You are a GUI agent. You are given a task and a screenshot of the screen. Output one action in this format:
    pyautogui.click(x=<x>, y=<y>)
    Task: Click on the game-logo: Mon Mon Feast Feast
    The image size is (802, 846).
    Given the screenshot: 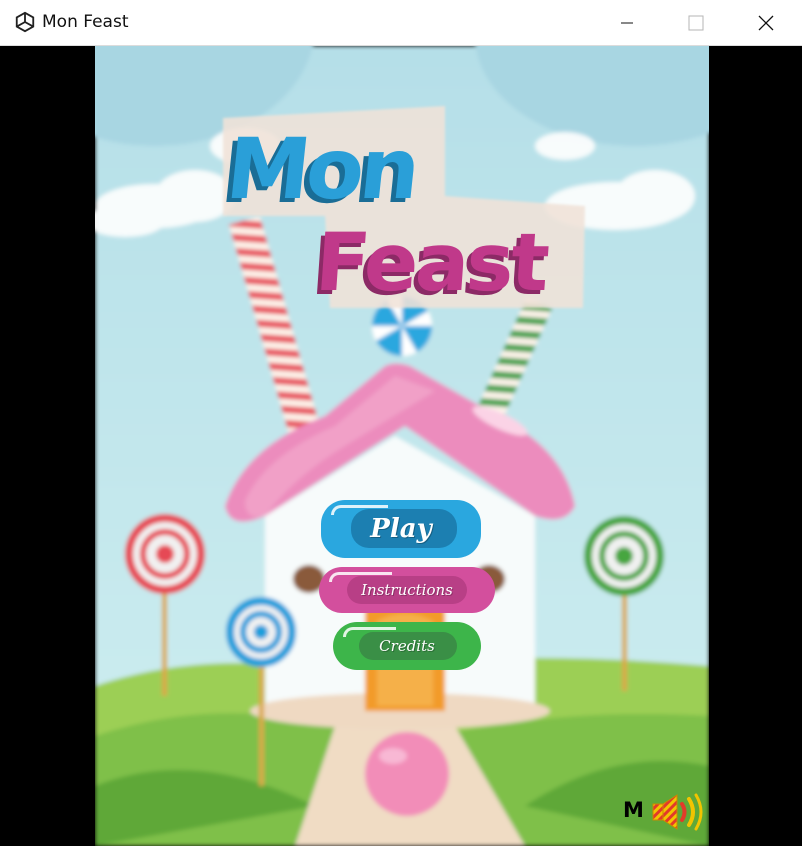 What is the action you would take?
    pyautogui.click(x=384, y=216)
    